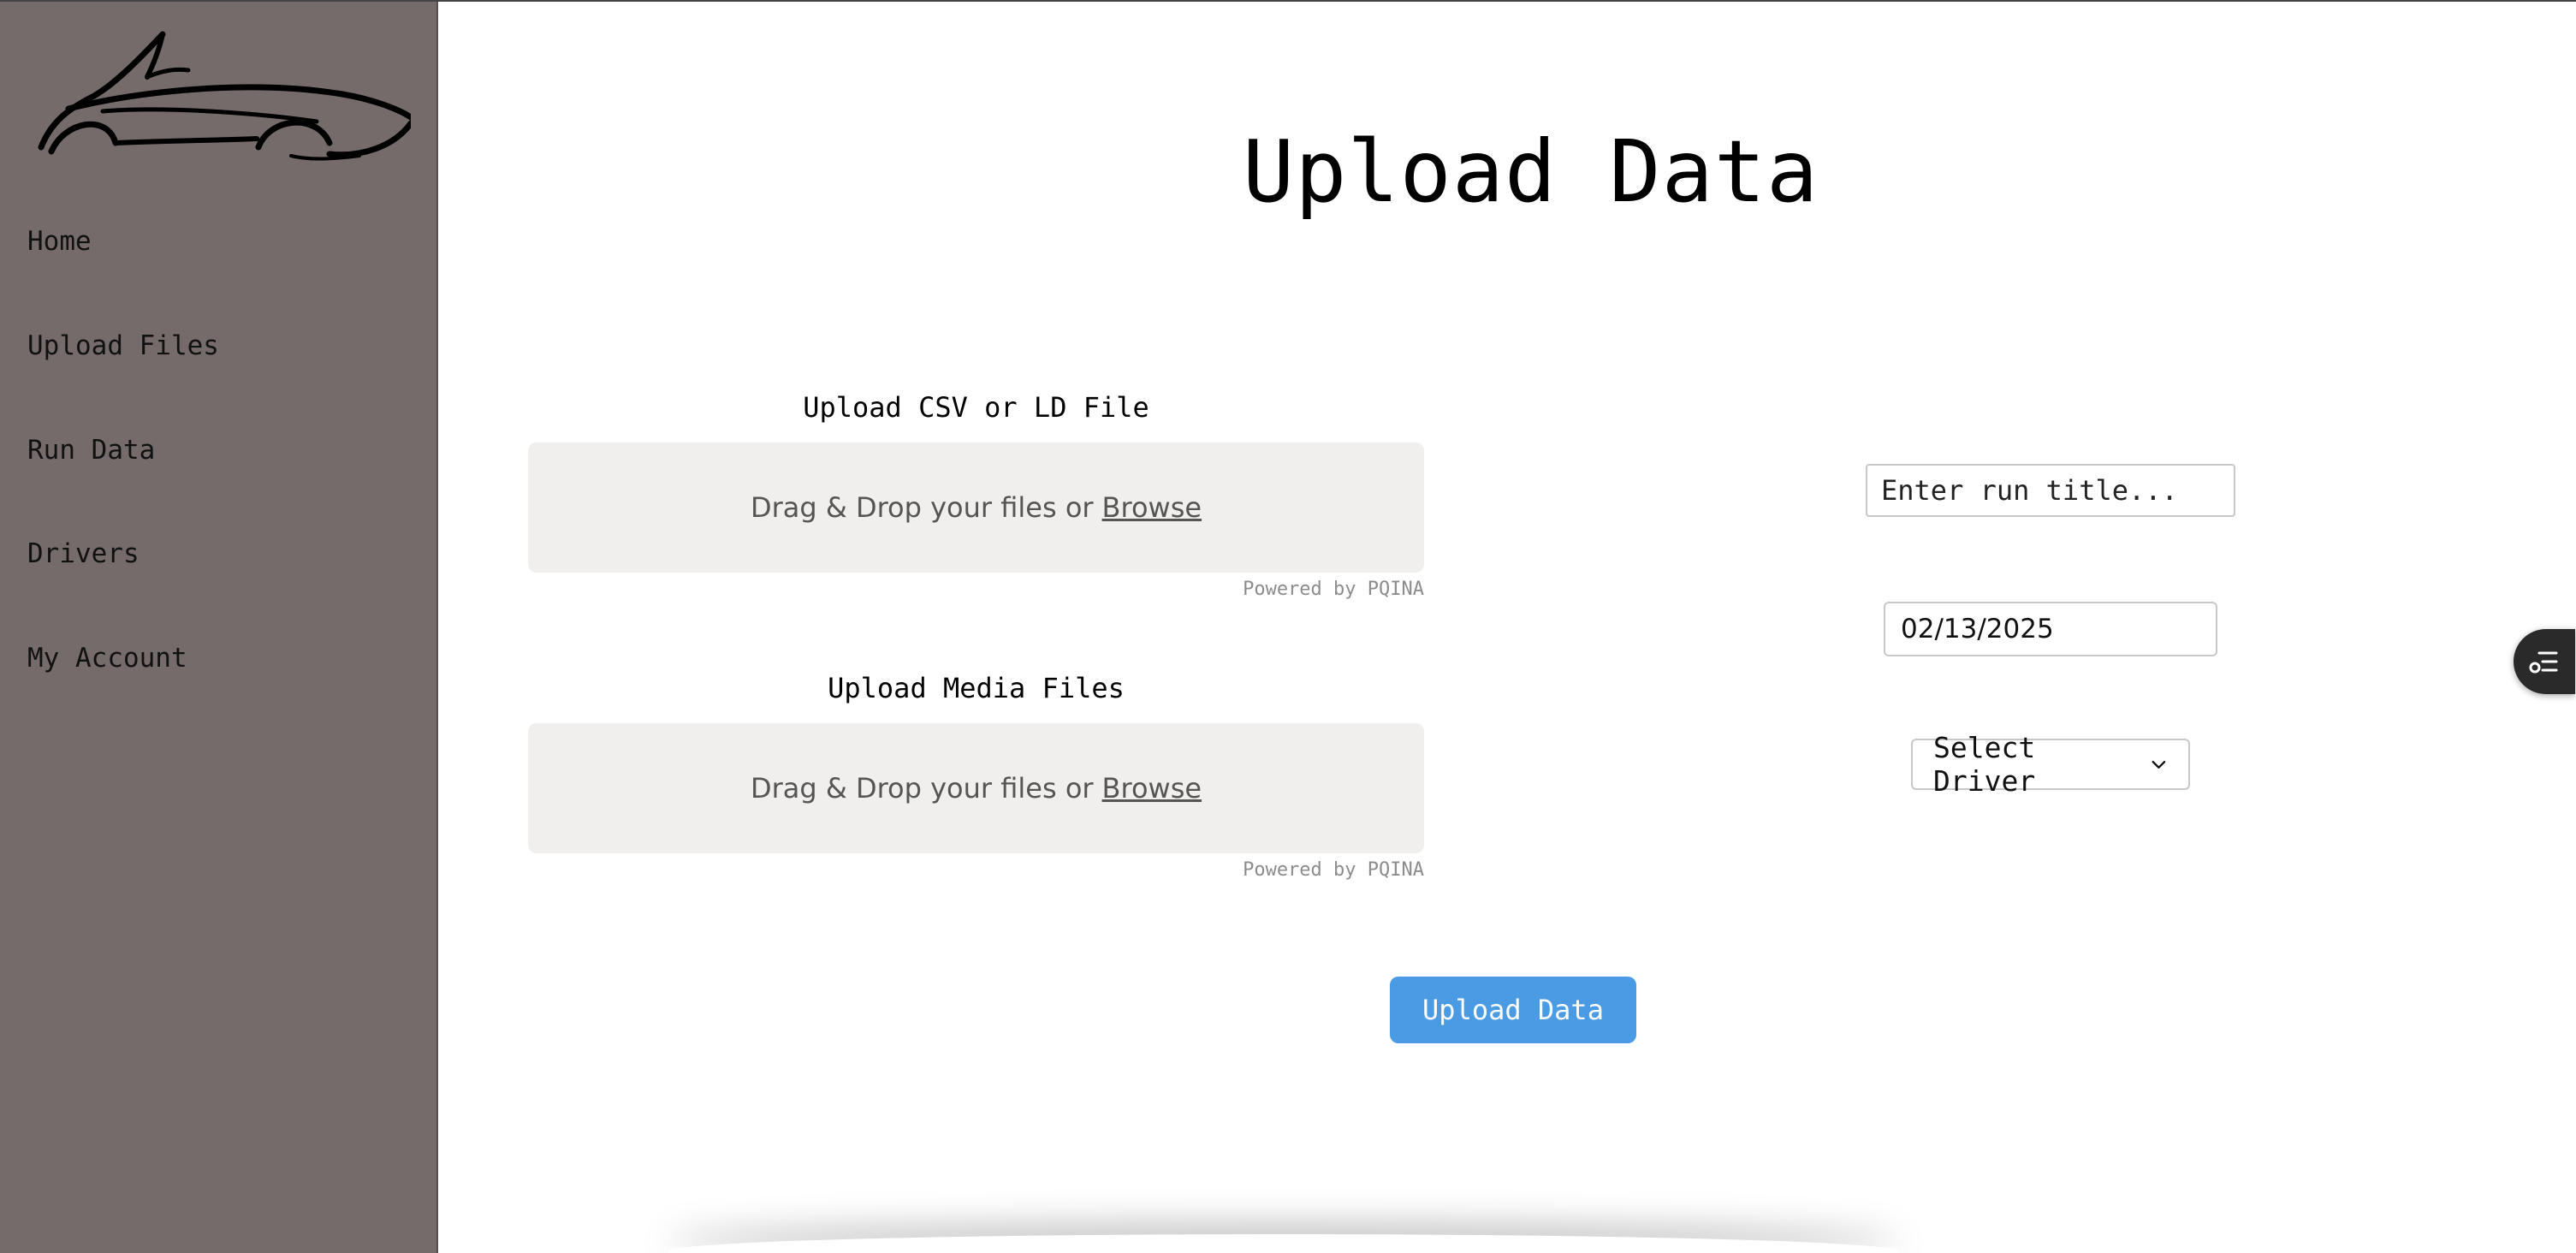 Image resolution: width=2576 pixels, height=1253 pixels. I want to click on page-title: Upload Data, so click(1531, 172).